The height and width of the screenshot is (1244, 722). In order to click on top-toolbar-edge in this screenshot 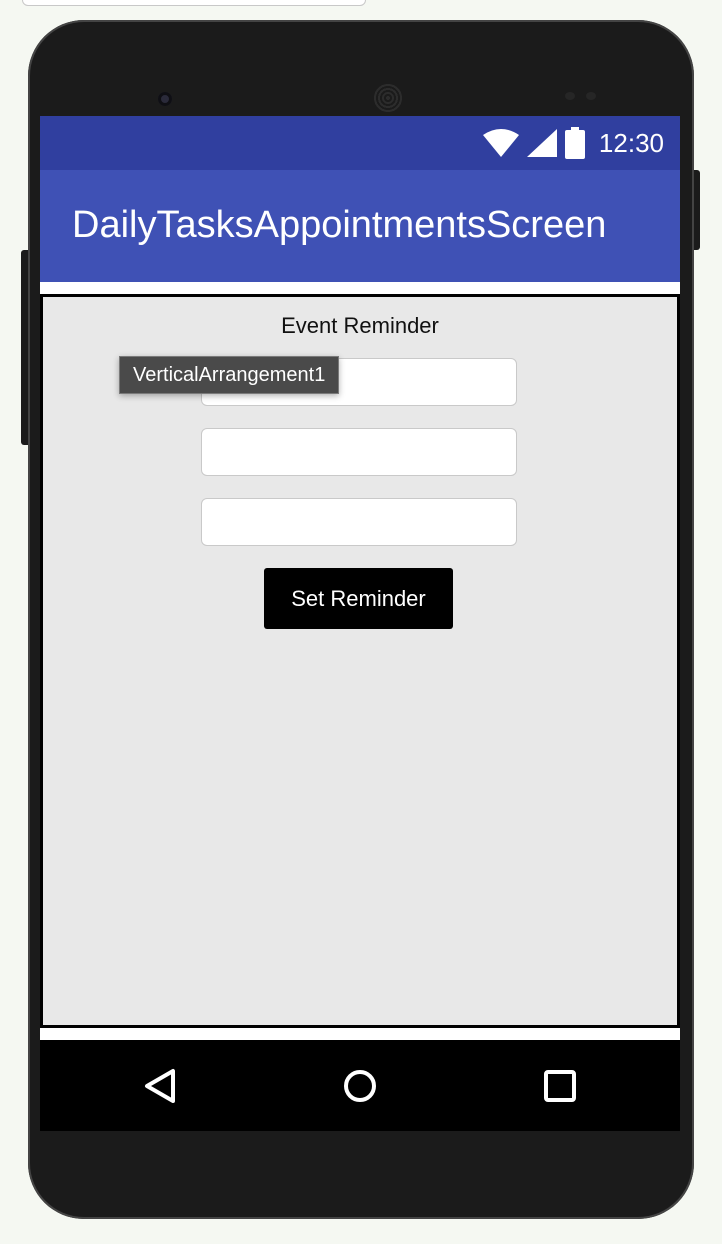, I will do `click(194, 3)`.